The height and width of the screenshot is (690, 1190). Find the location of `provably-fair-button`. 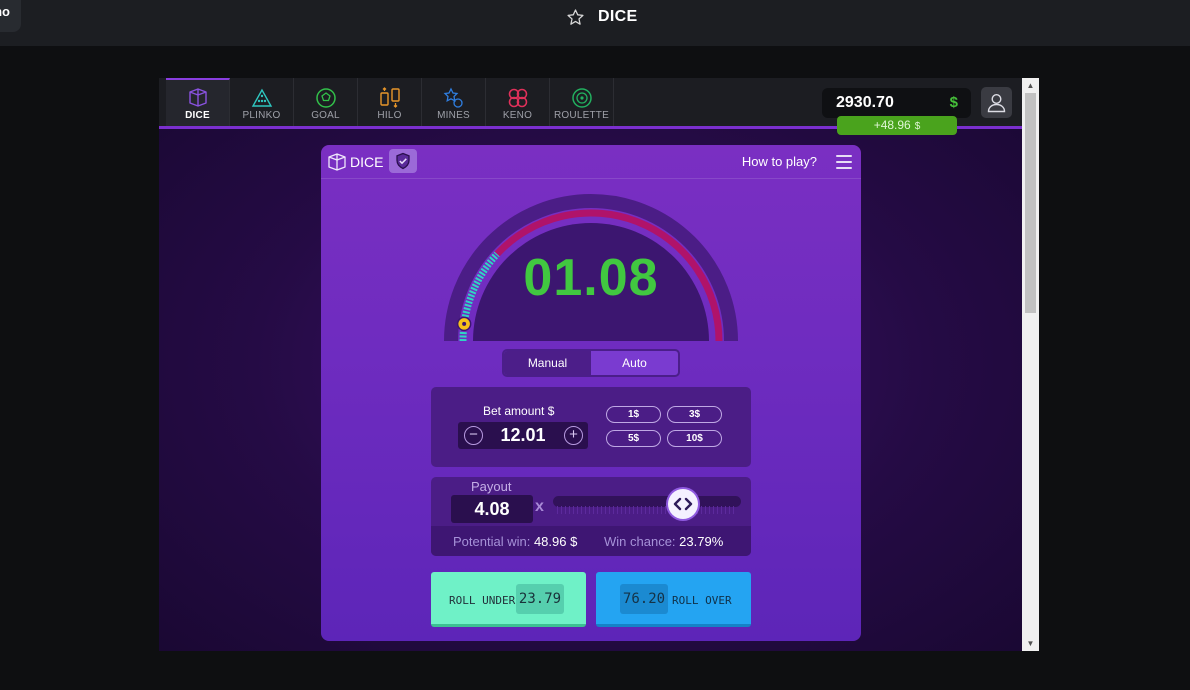

provably-fair-button is located at coordinates (403, 161).